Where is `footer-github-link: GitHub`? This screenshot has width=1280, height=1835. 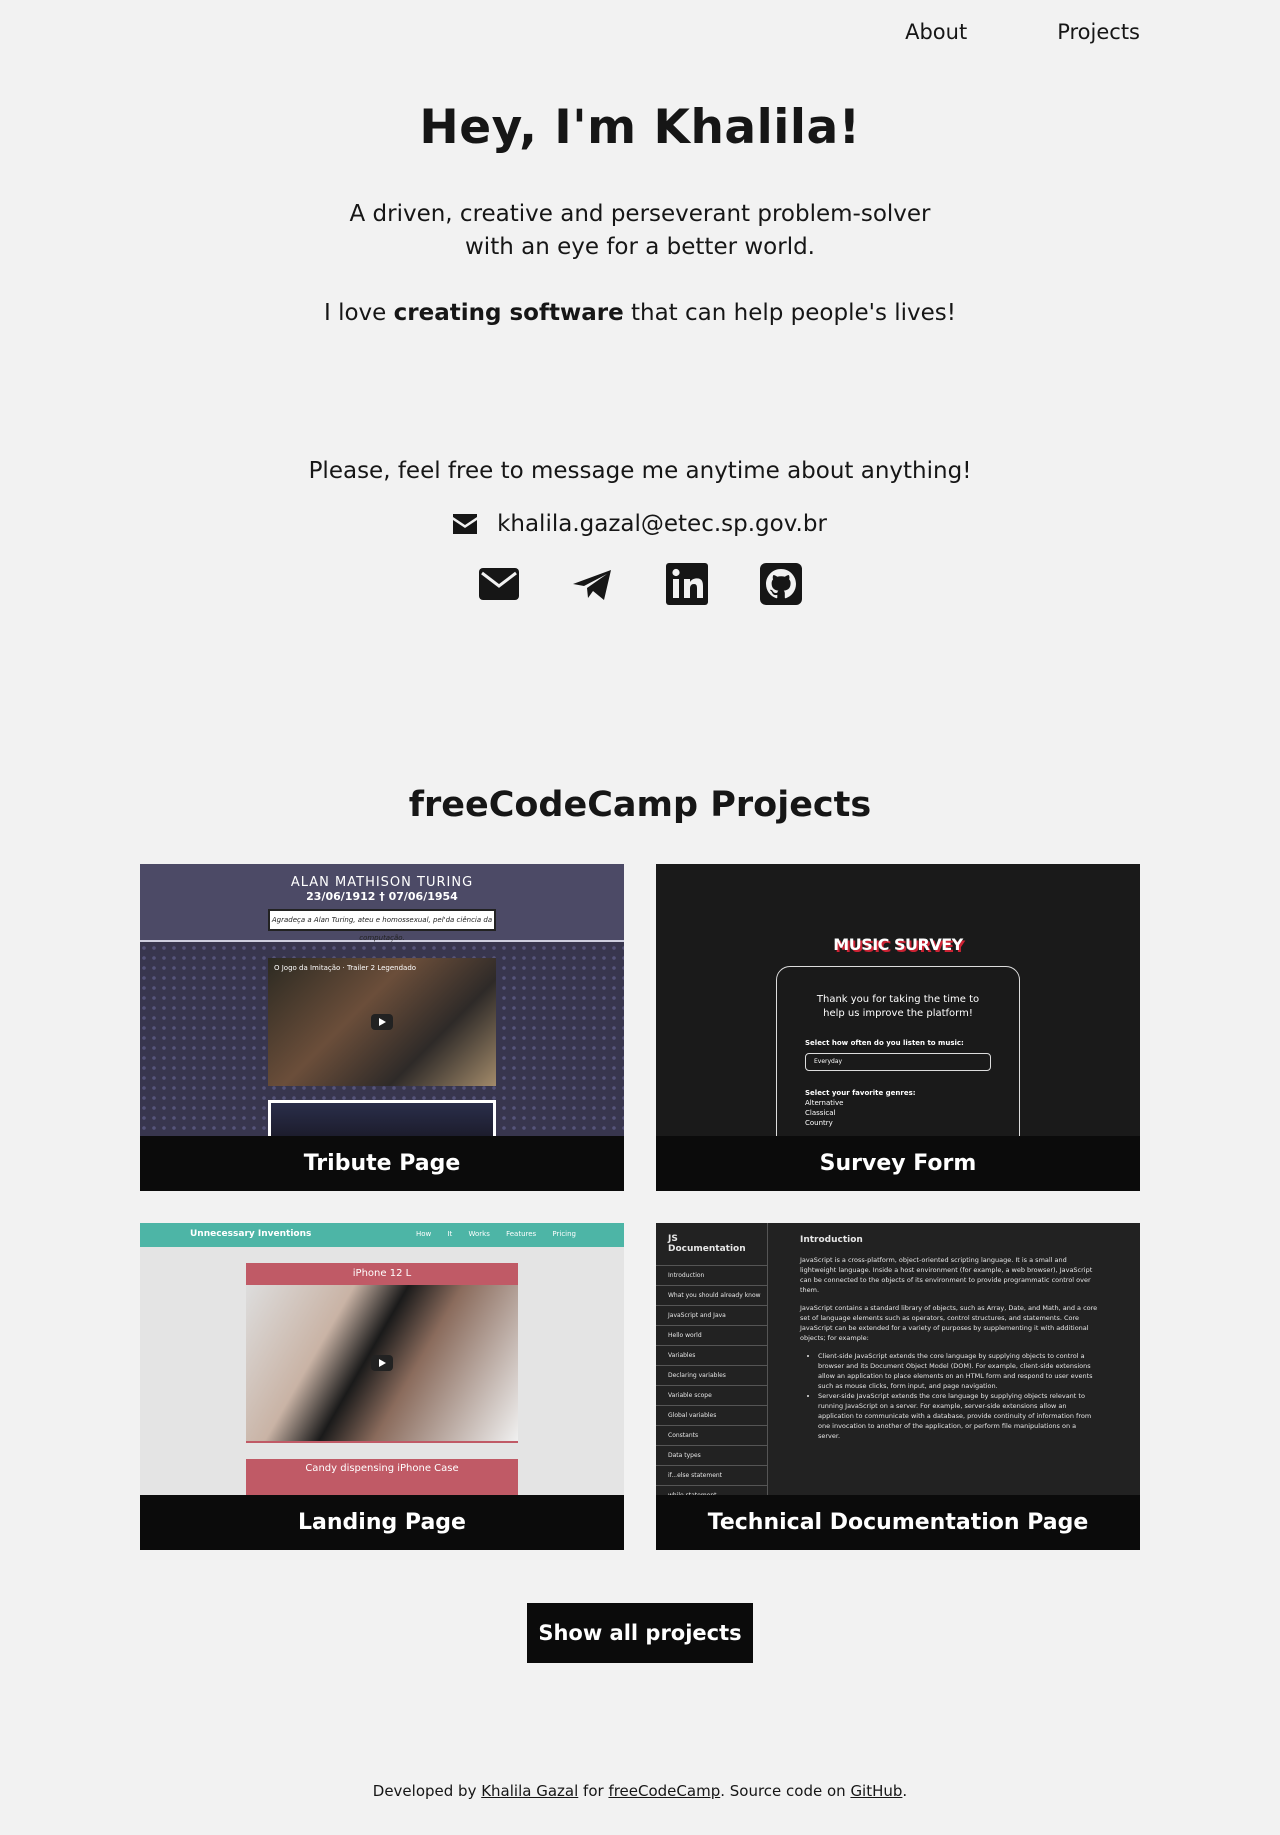
footer-github-link: GitHub is located at coordinates (876, 1791).